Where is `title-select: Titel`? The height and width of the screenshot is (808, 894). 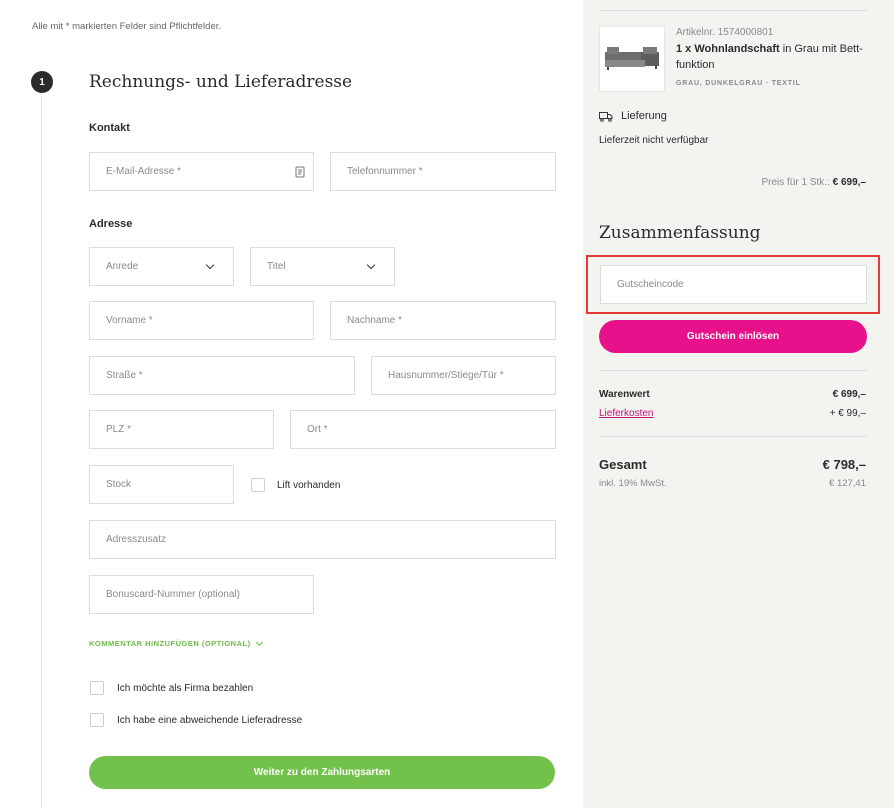 title-select: Titel is located at coordinates (322, 266).